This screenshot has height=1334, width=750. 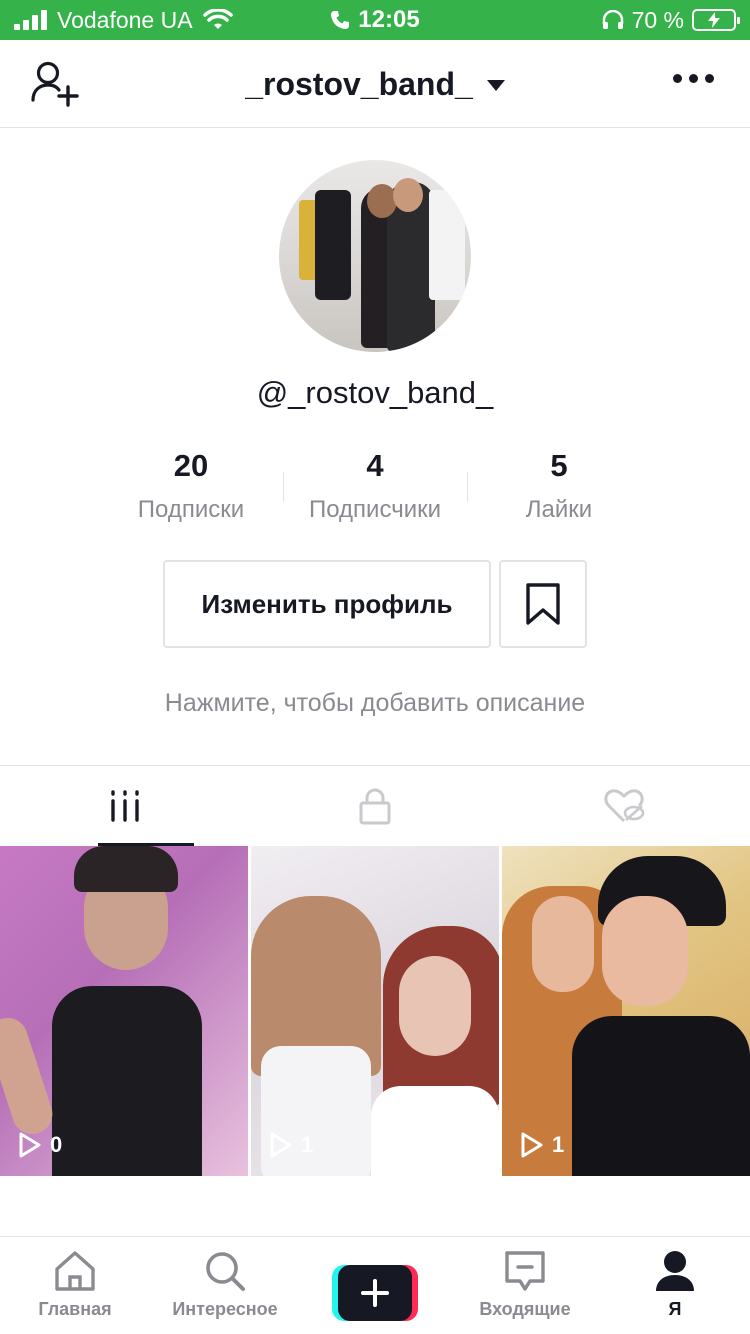 What do you see at coordinates (495, 85) in the screenshot?
I see `caret-down-icon` at bounding box center [495, 85].